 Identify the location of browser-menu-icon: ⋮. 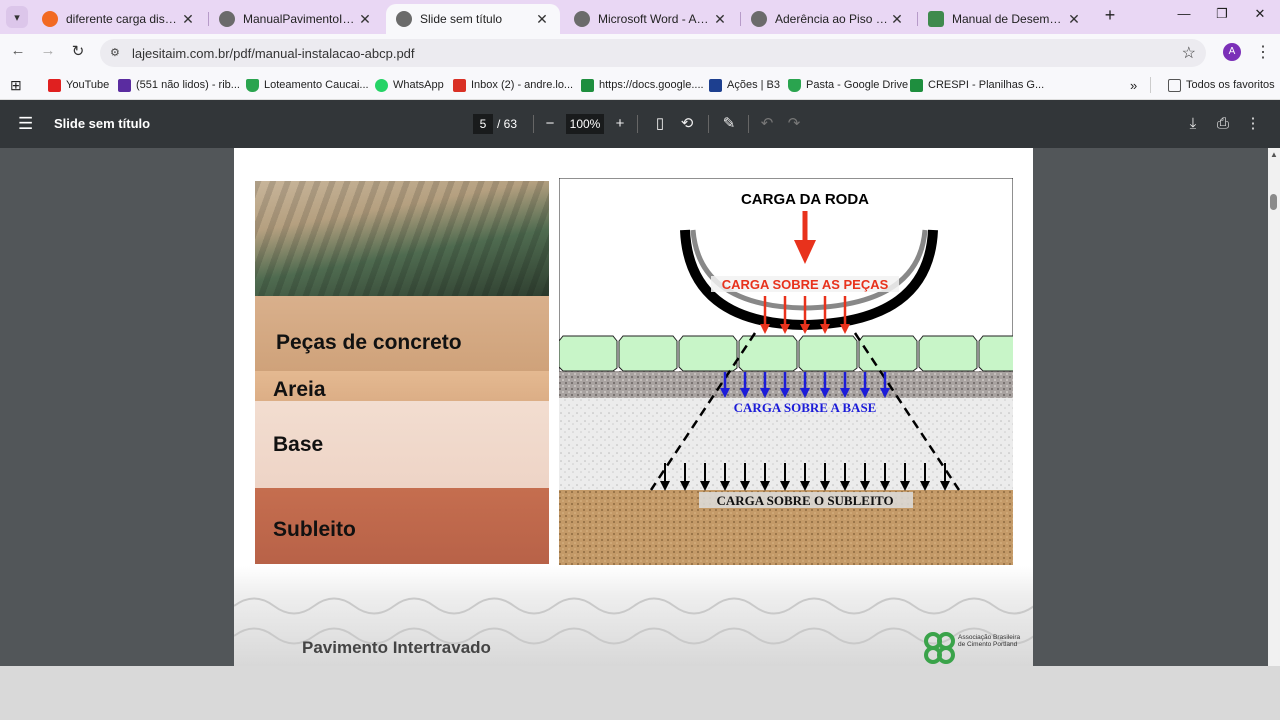
(1263, 52).